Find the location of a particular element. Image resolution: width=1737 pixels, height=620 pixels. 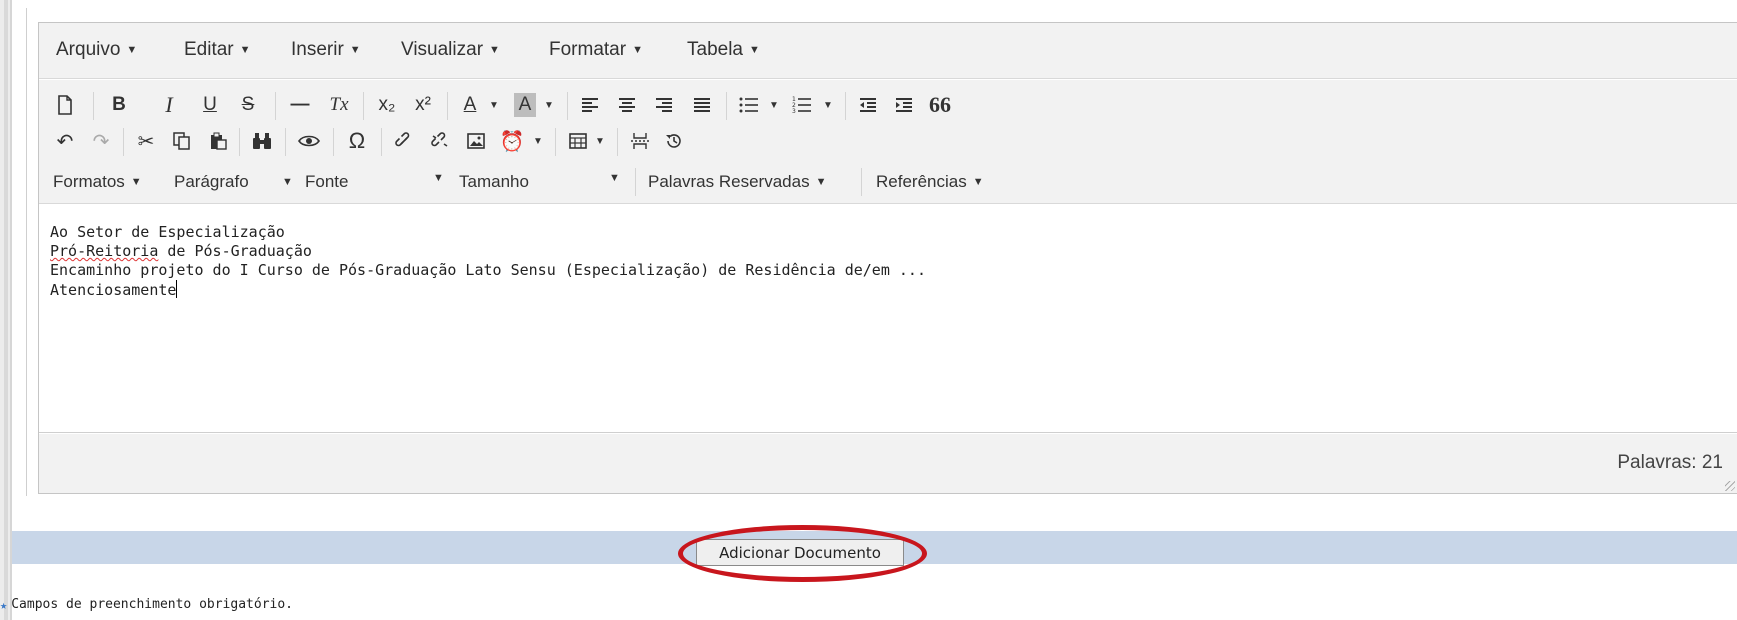

indent-icon is located at coordinates (904, 105).